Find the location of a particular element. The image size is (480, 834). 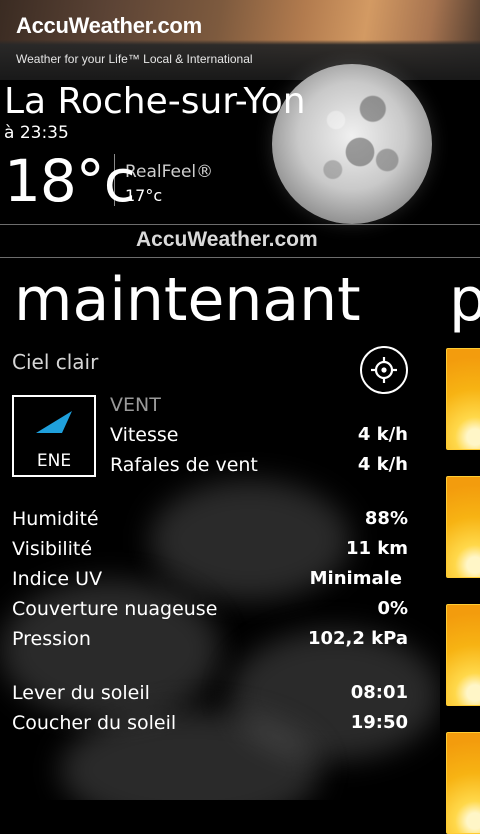

realfeel-label: RealFeel® is located at coordinates (169, 172).